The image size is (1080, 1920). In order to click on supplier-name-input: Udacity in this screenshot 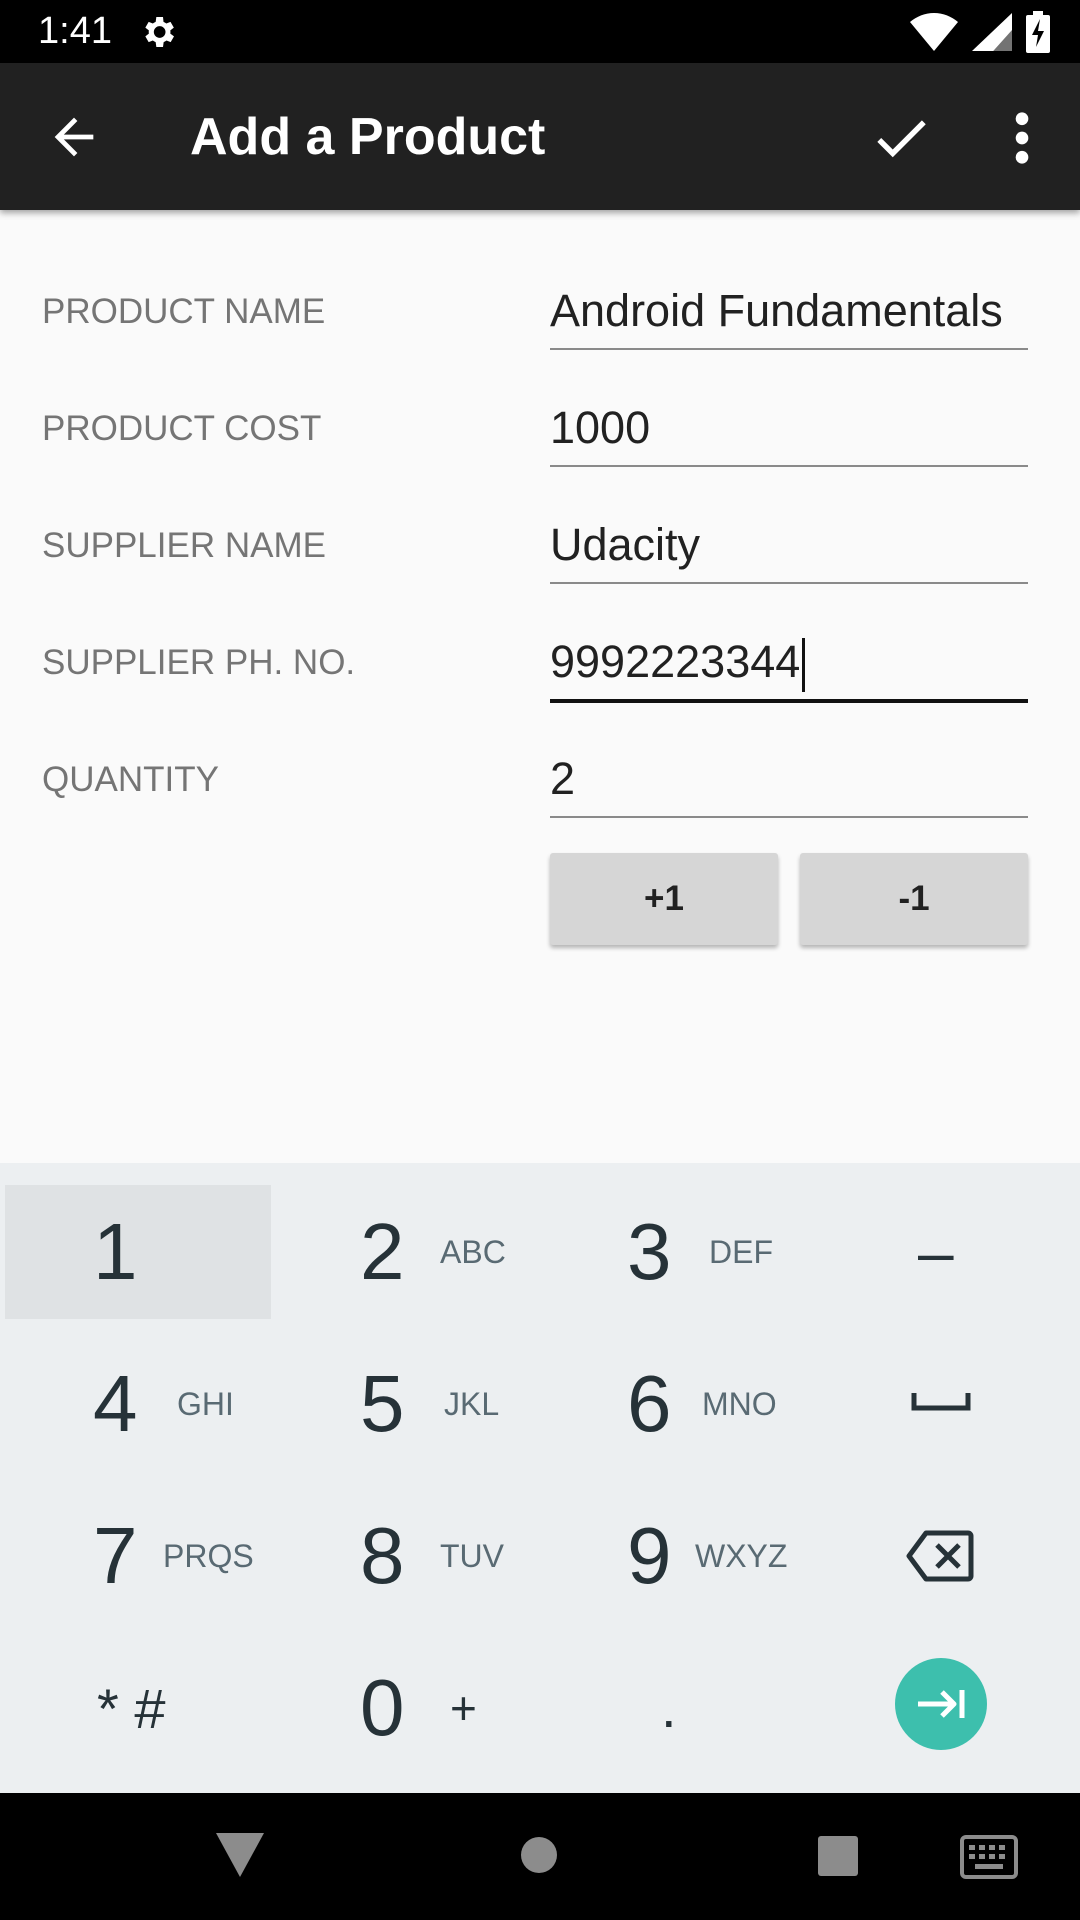, I will do `click(789, 550)`.